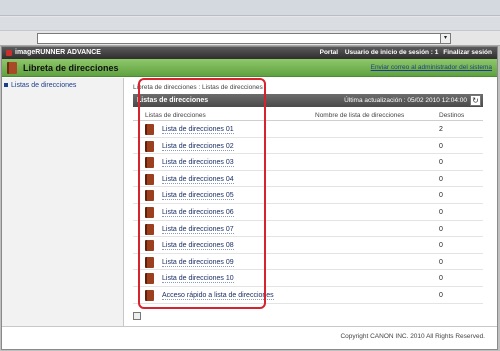 This screenshot has width=500, height=351. Describe the element at coordinates (198, 180) in the screenshot. I see `address-list-link: Lista de direcciones 04` at that location.